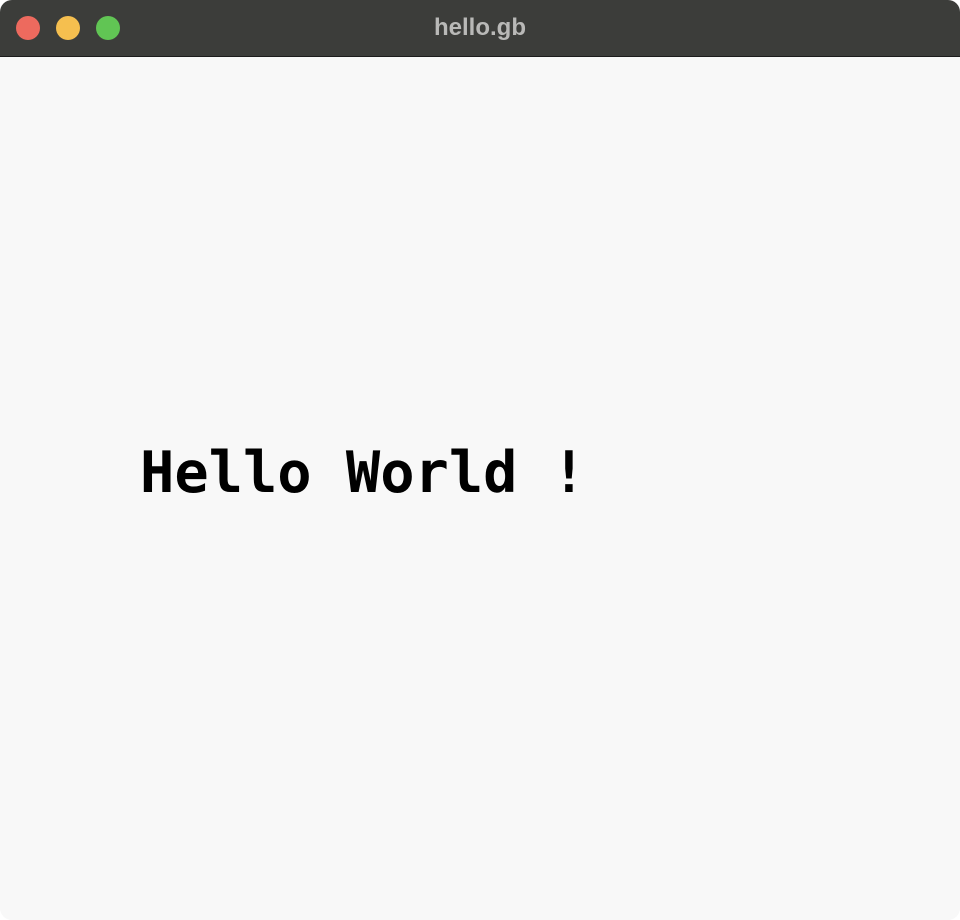 This screenshot has height=920, width=960. I want to click on window-title: hello.gb, so click(480, 27).